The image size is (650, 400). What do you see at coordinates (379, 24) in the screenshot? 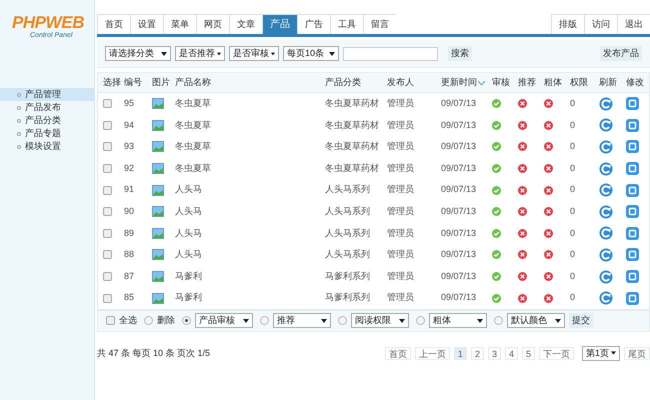
I see `nav-tab: 留言` at bounding box center [379, 24].